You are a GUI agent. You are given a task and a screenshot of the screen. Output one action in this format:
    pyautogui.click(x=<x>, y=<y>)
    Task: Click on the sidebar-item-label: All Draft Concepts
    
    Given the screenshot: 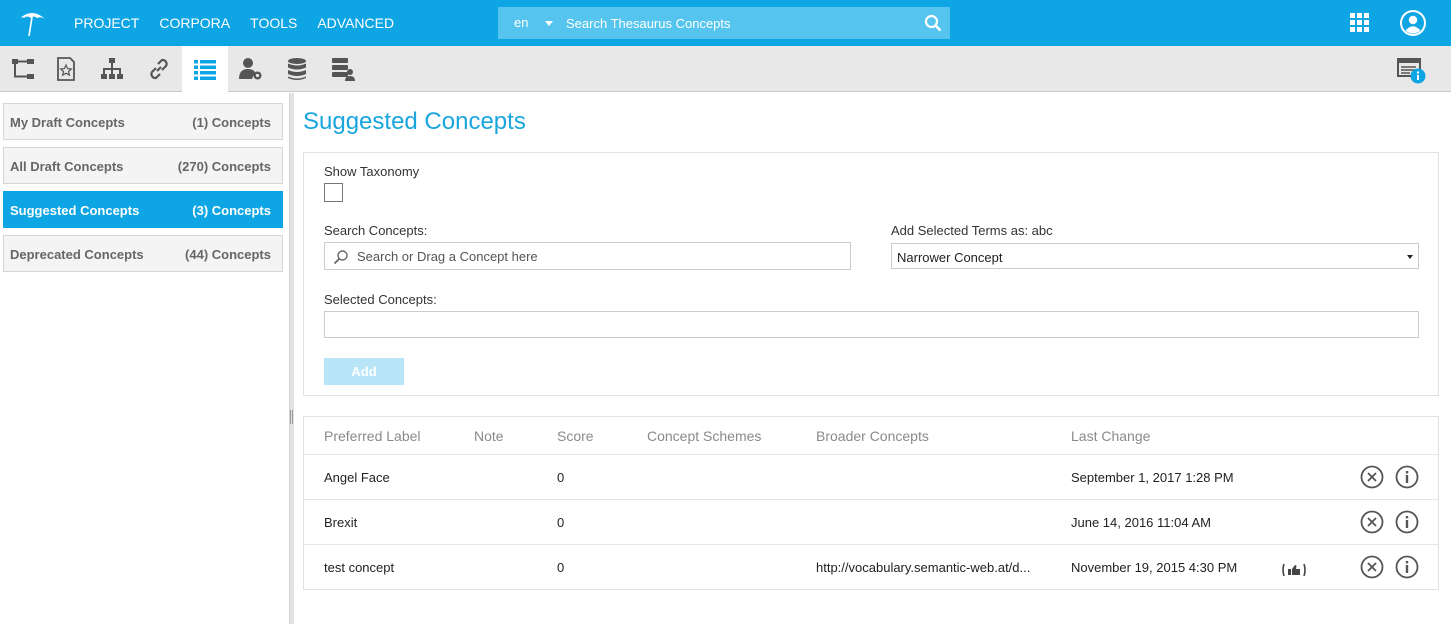 What is the action you would take?
    pyautogui.click(x=67, y=166)
    